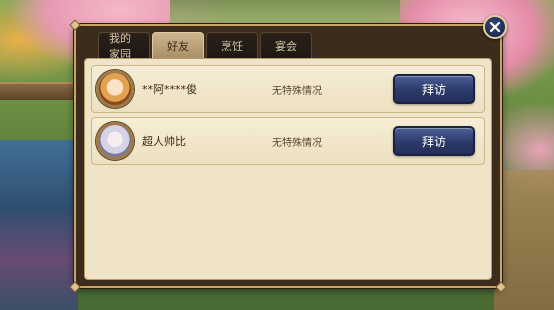 The image size is (554, 310). Describe the element at coordinates (205, 46) in the screenshot. I see `tab-bar: 我的家园 好友 烹饪 宴会` at that location.